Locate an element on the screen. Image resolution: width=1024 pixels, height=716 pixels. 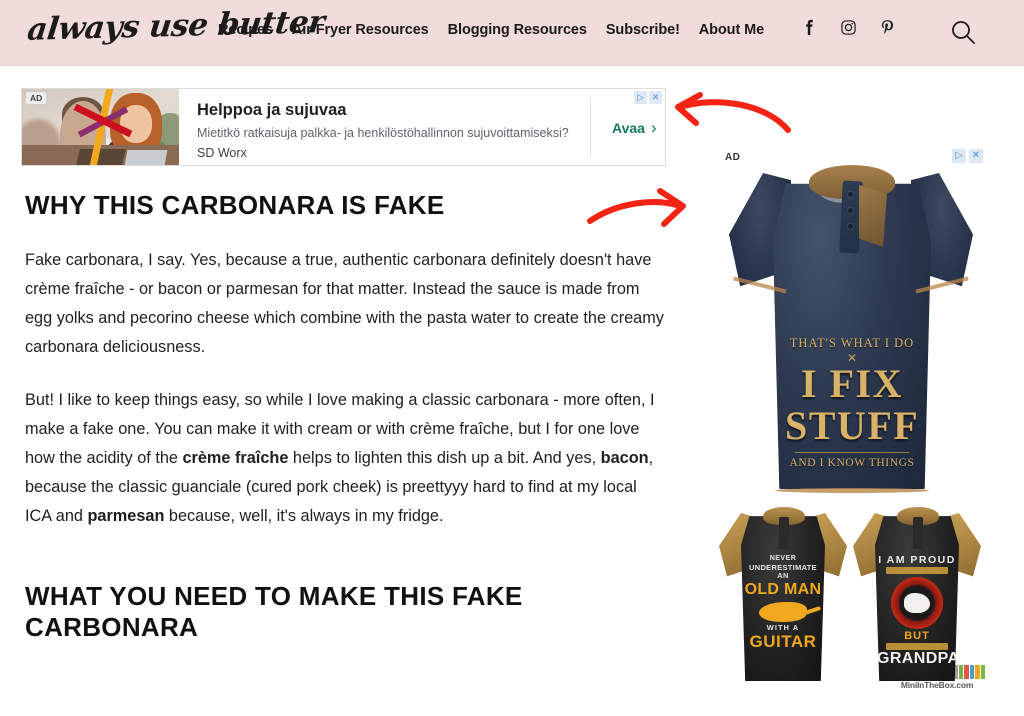
chevron-right-icon: › is located at coordinates (653, 127).